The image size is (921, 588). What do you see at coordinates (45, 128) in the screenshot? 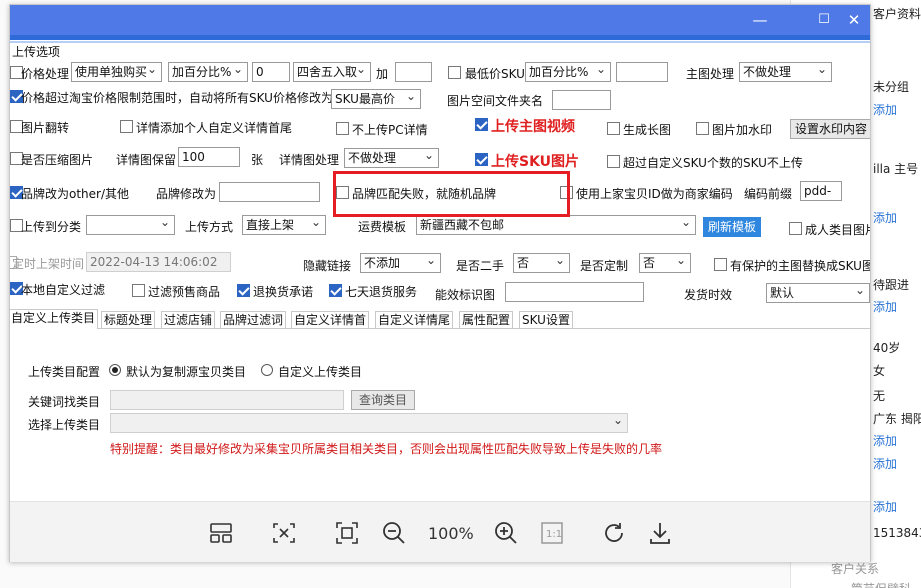
I see `flip-label: 图片翻转` at bounding box center [45, 128].